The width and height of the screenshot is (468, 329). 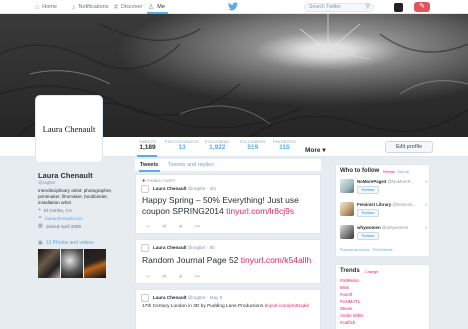 I want to click on stat-following: FOLLOWING 1,922, so click(x=217, y=145).